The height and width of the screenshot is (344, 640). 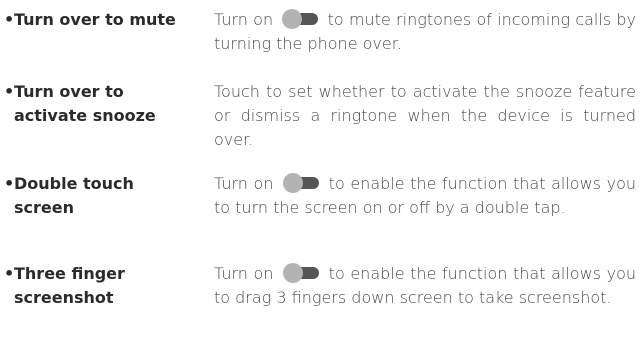 I want to click on term-turn-over-to-activate-snooze: •Turn over to activate snooze, so click(x=104, y=104).